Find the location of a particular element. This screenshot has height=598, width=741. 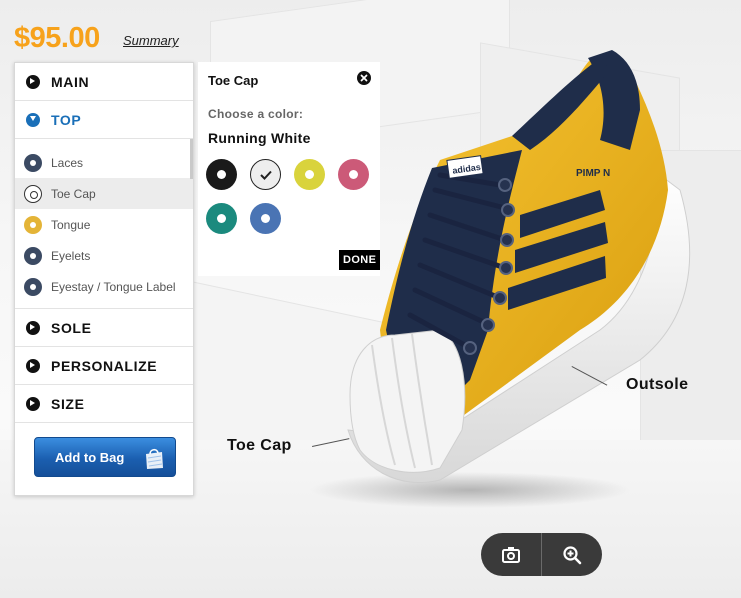

done-button: DONE is located at coordinates (360, 260).